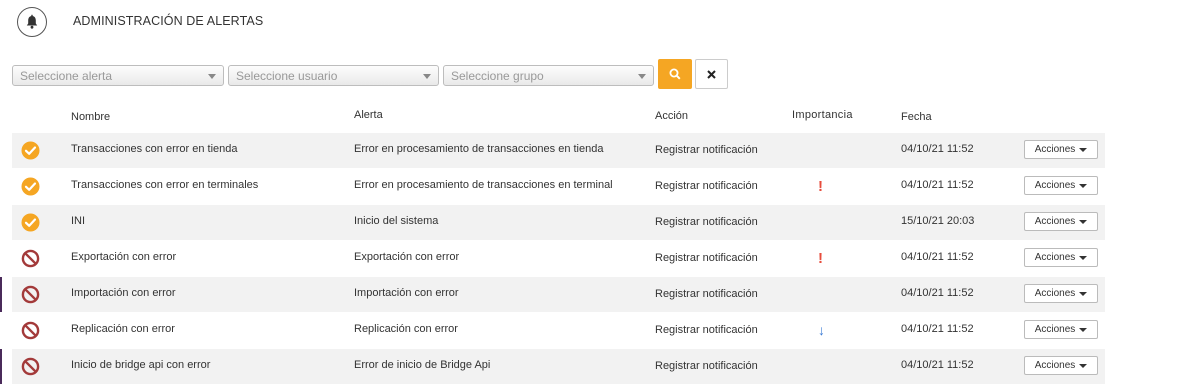 This screenshot has height=391, width=1187. What do you see at coordinates (916, 117) in the screenshot?
I see `column-header-fecha: Fecha` at bounding box center [916, 117].